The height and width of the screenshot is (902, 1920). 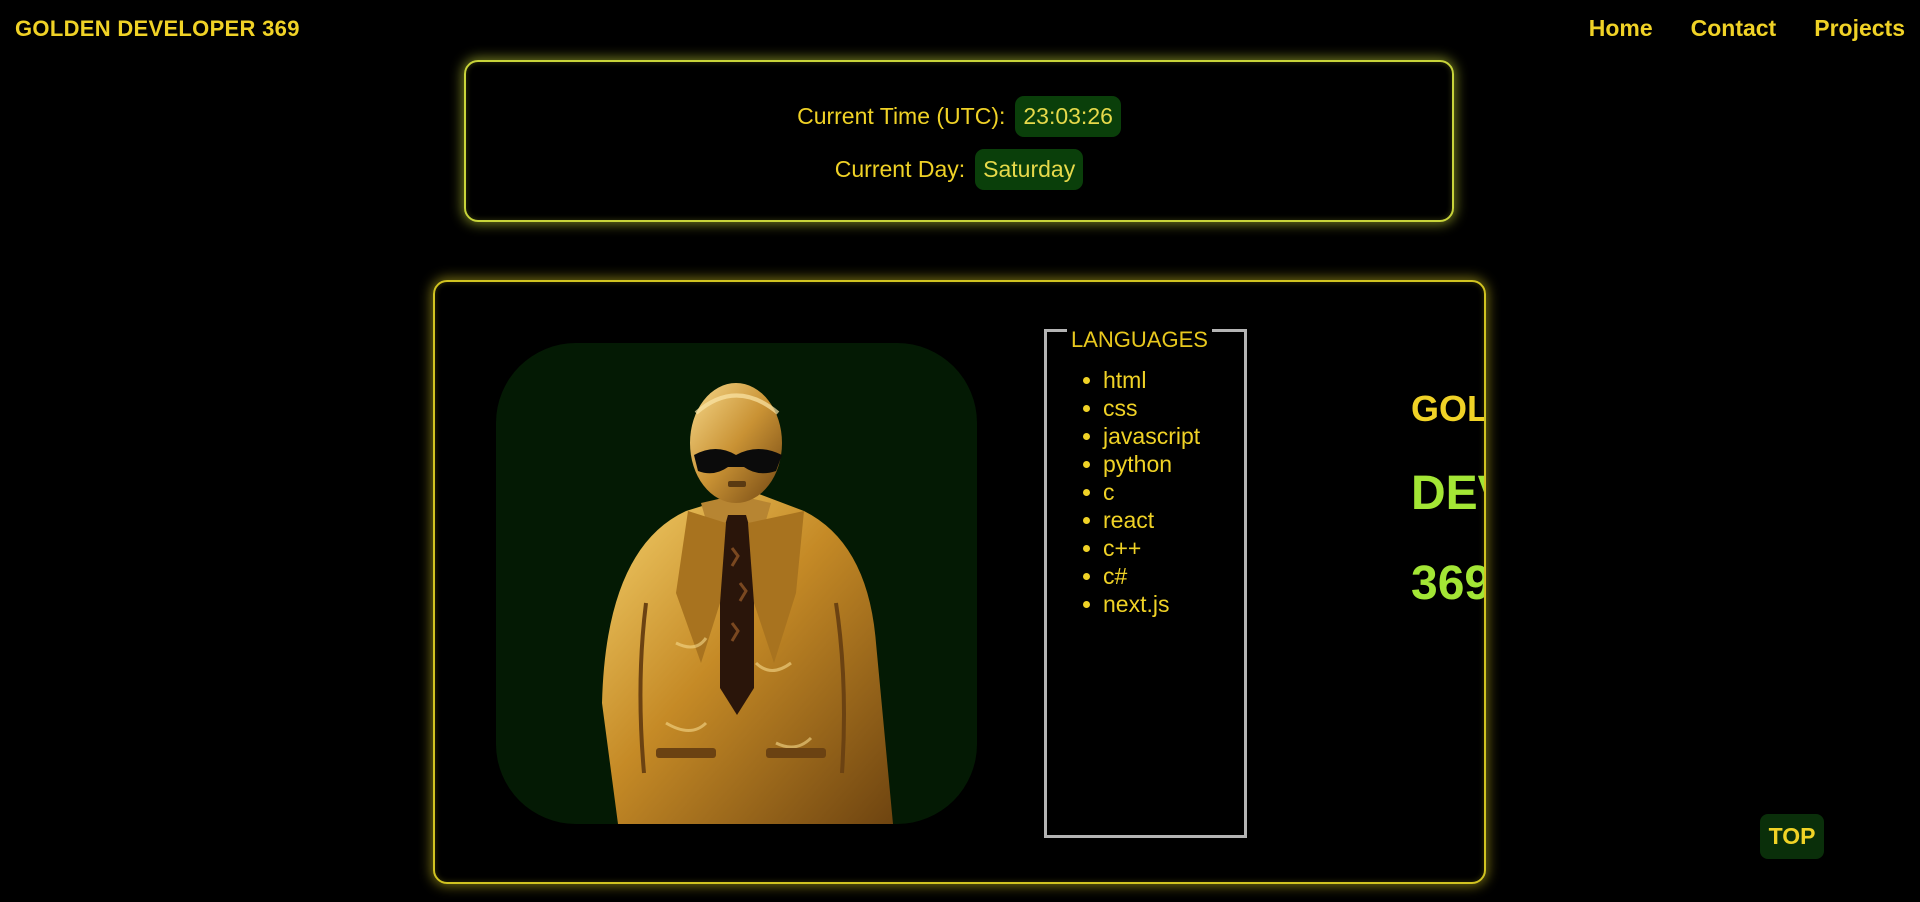 I want to click on nav-projects-link: Projects, so click(x=1859, y=28).